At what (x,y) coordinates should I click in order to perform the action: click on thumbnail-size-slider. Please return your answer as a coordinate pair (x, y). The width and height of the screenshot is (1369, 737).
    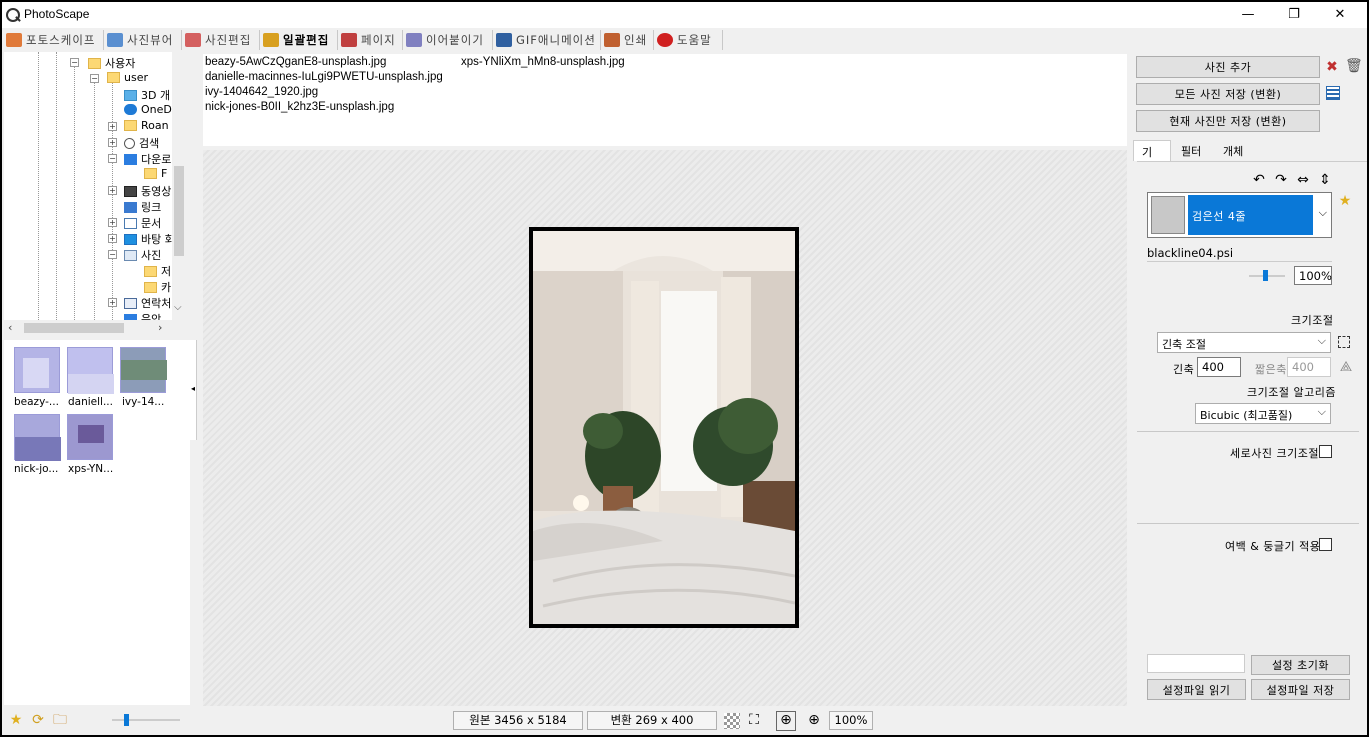
    Looking at the image, I should click on (146, 720).